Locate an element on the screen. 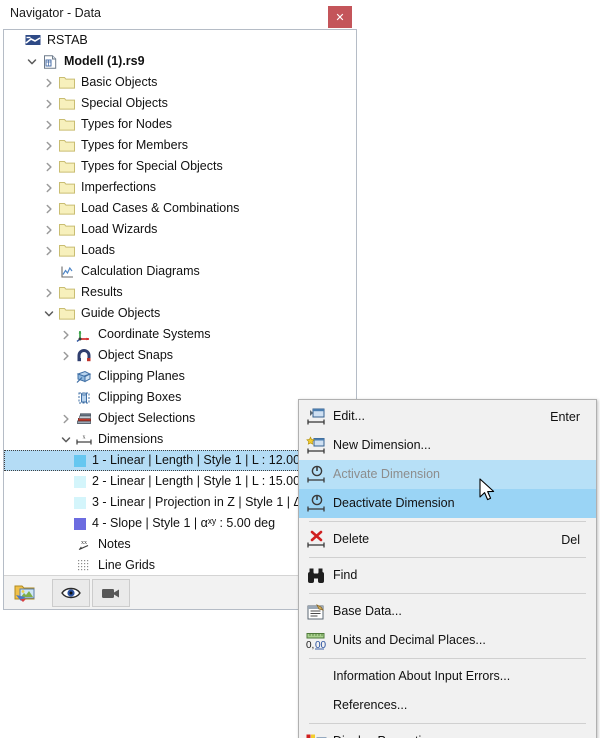 This screenshot has width=600, height=738. views-button is located at coordinates (111, 592).